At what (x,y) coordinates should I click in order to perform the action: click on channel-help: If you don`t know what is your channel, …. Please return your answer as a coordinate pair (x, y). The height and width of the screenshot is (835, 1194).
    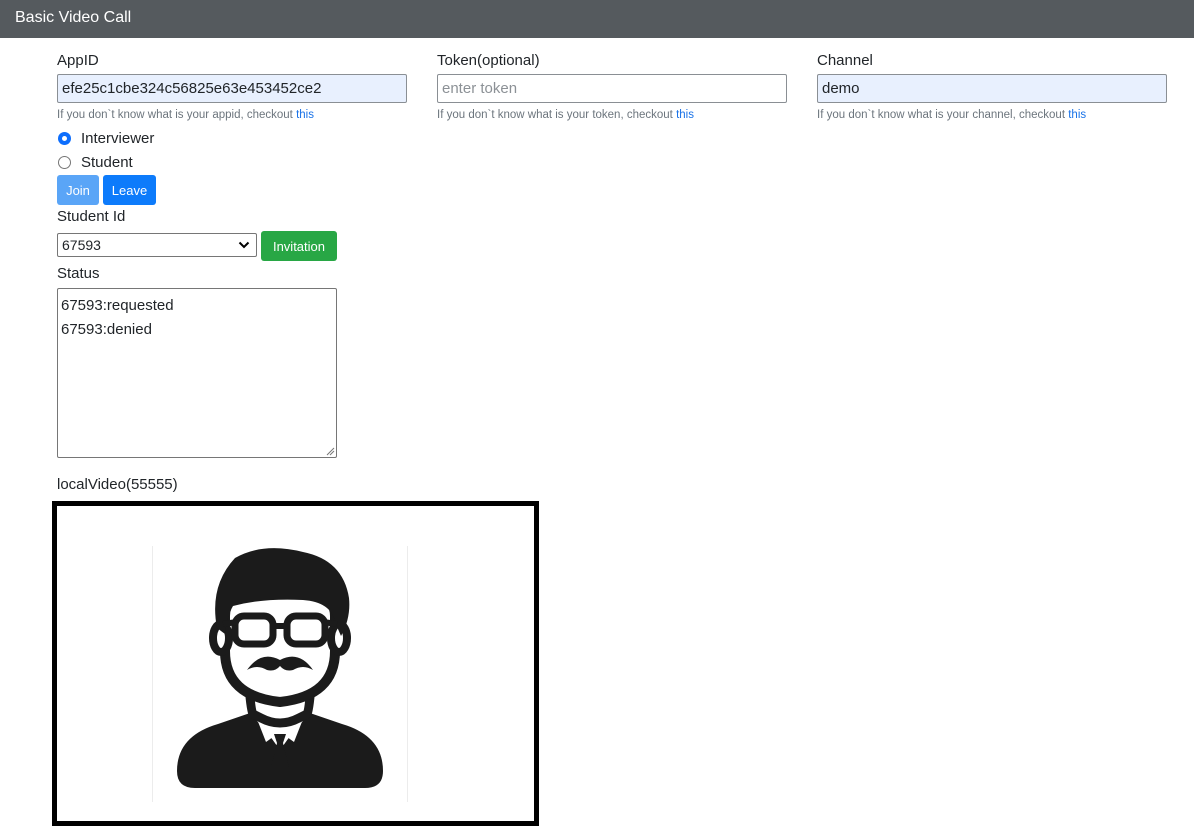
    Looking at the image, I should click on (952, 115).